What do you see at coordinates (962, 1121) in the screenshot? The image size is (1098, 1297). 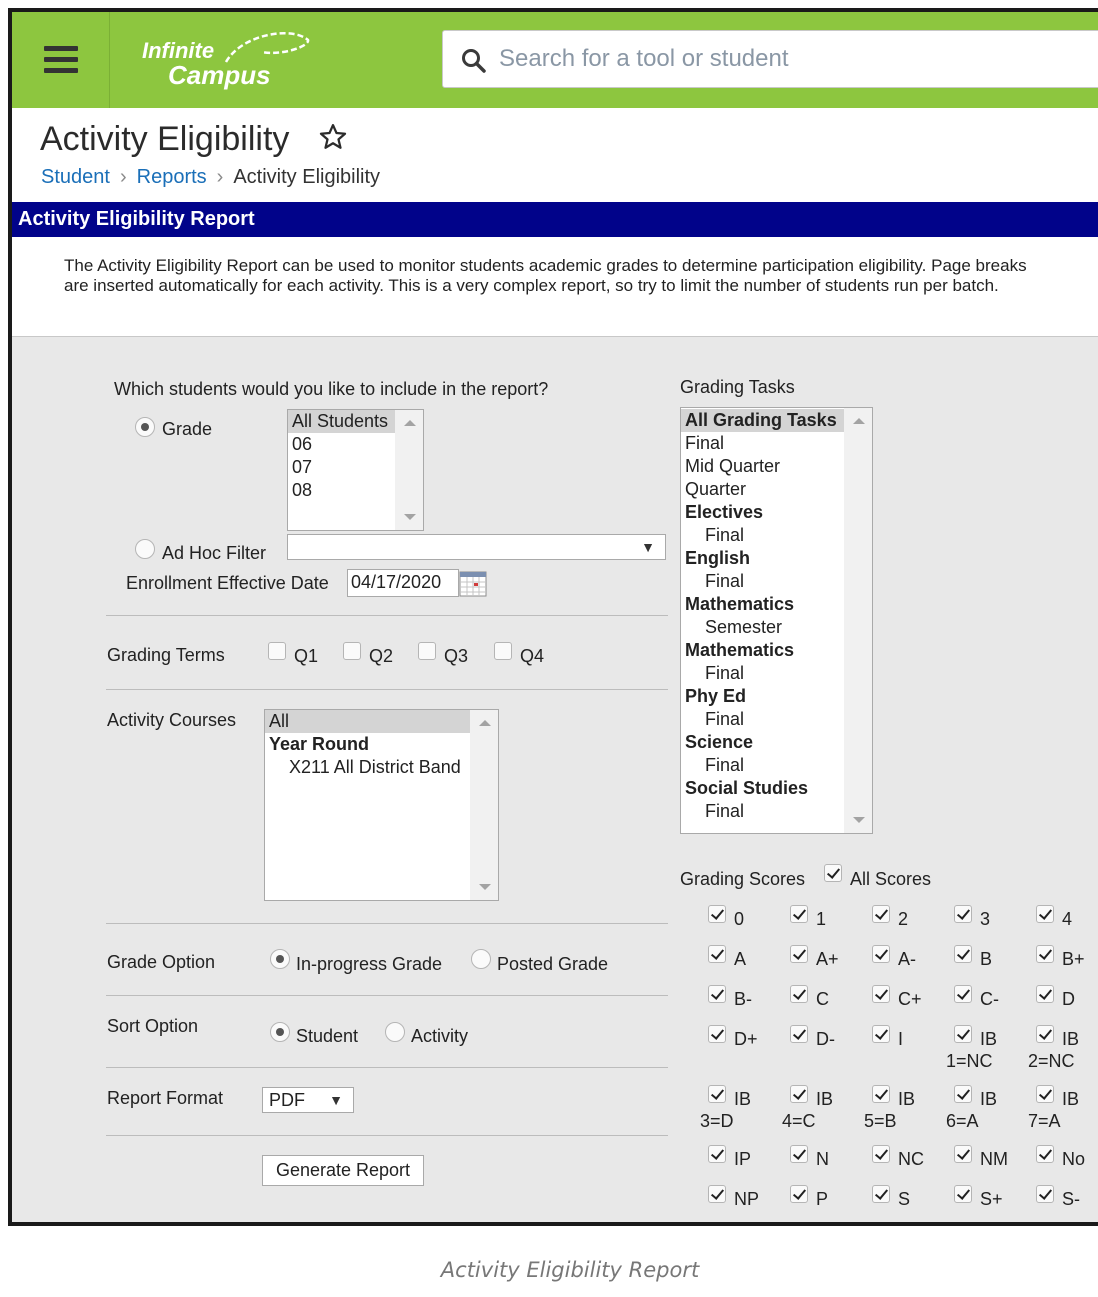 I see `score-label-detail: 6=A` at bounding box center [962, 1121].